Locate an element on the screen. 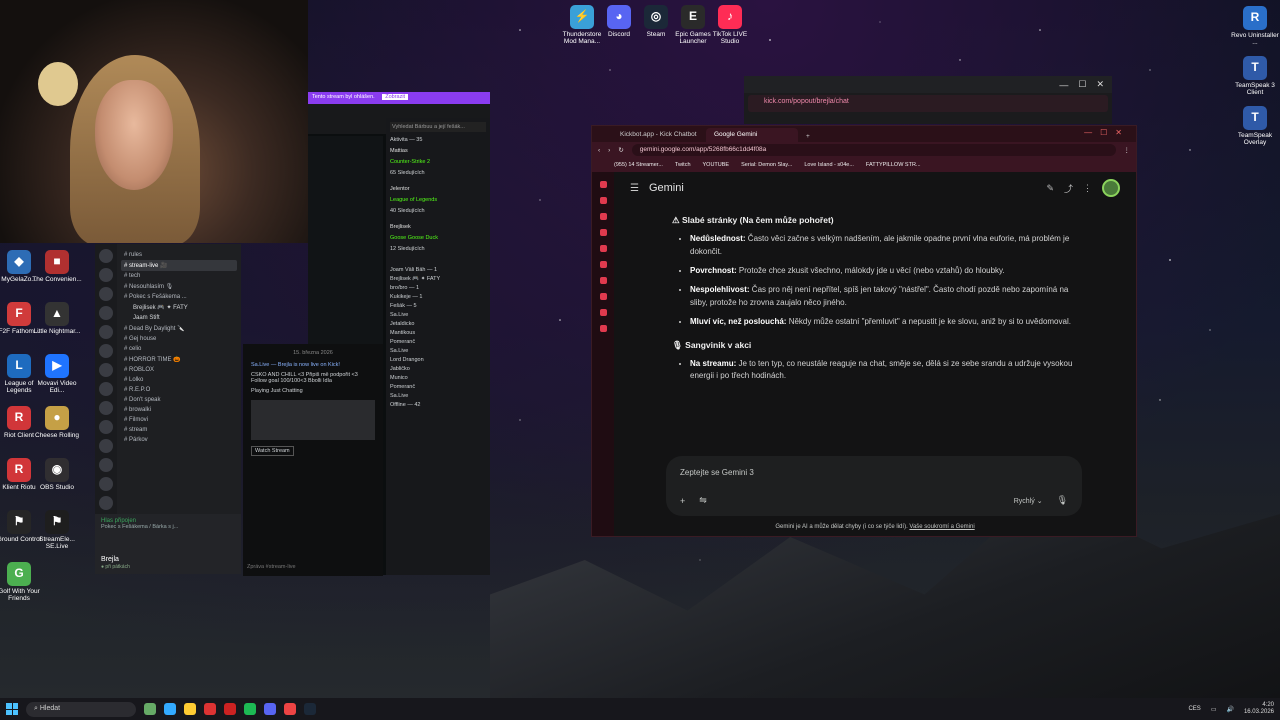  tab-kickbot: Kickbot.app - Kick Chatbot is located at coordinates (658, 135).